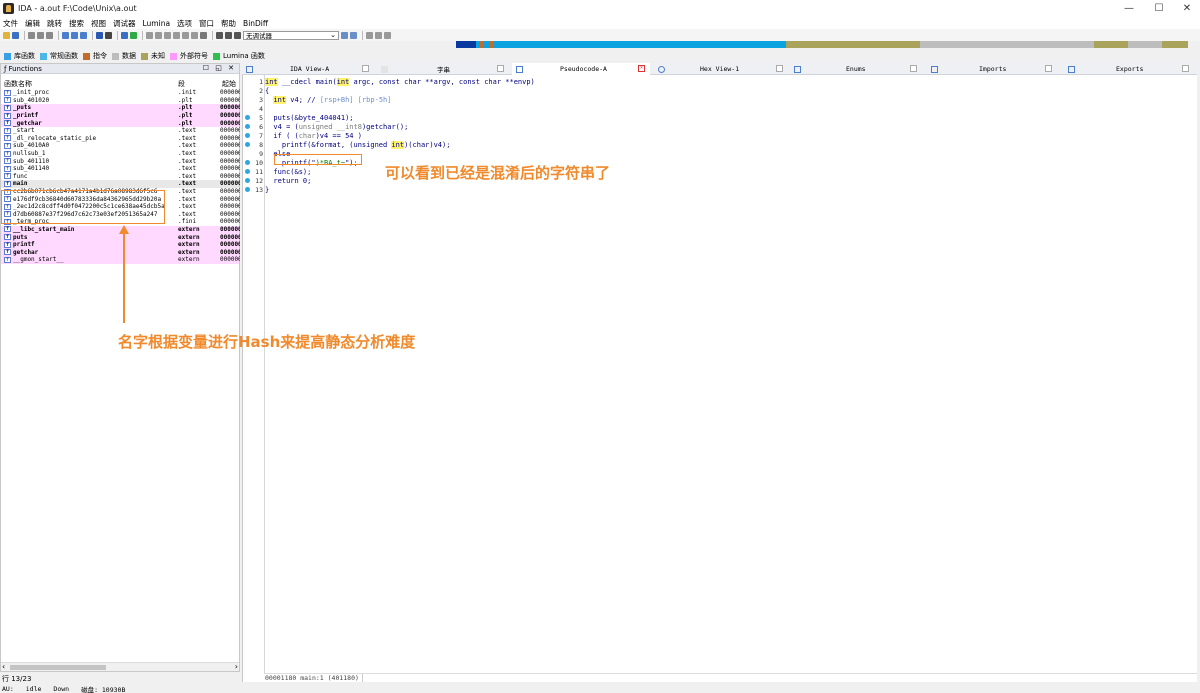 The width and height of the screenshot is (1200, 693). Describe the element at coordinates (124, 35) in the screenshot. I see `graph-icon` at that location.